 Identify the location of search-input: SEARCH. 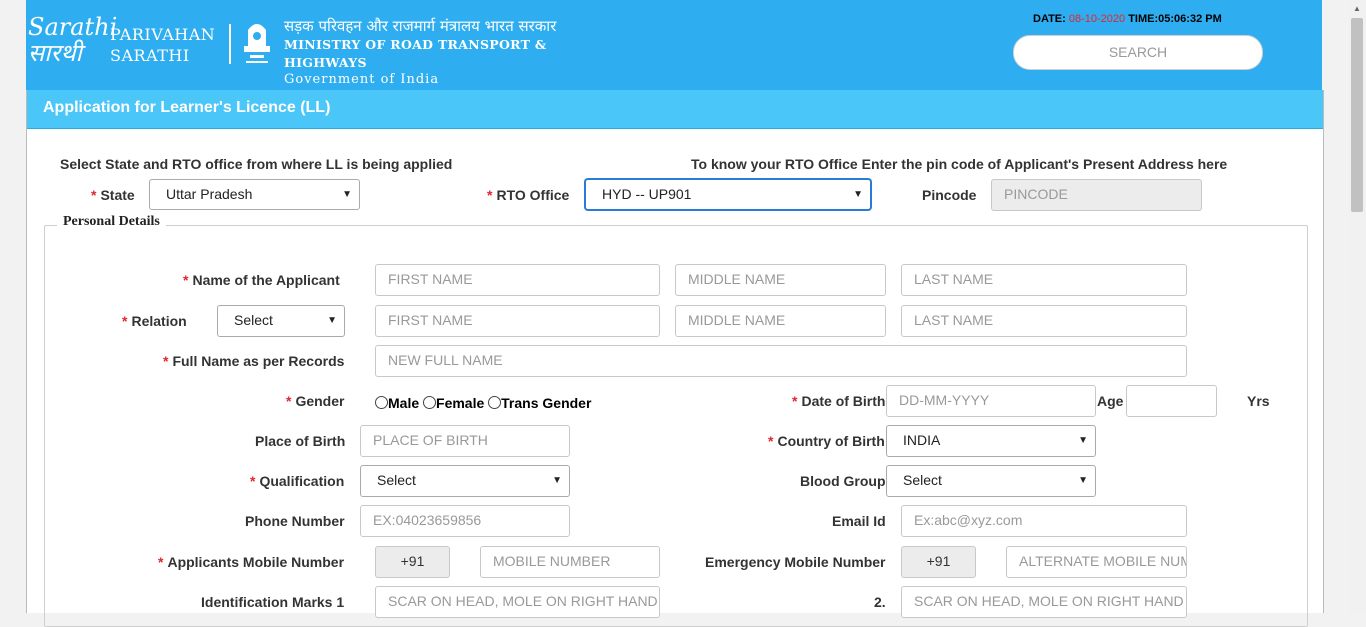
(1138, 52).